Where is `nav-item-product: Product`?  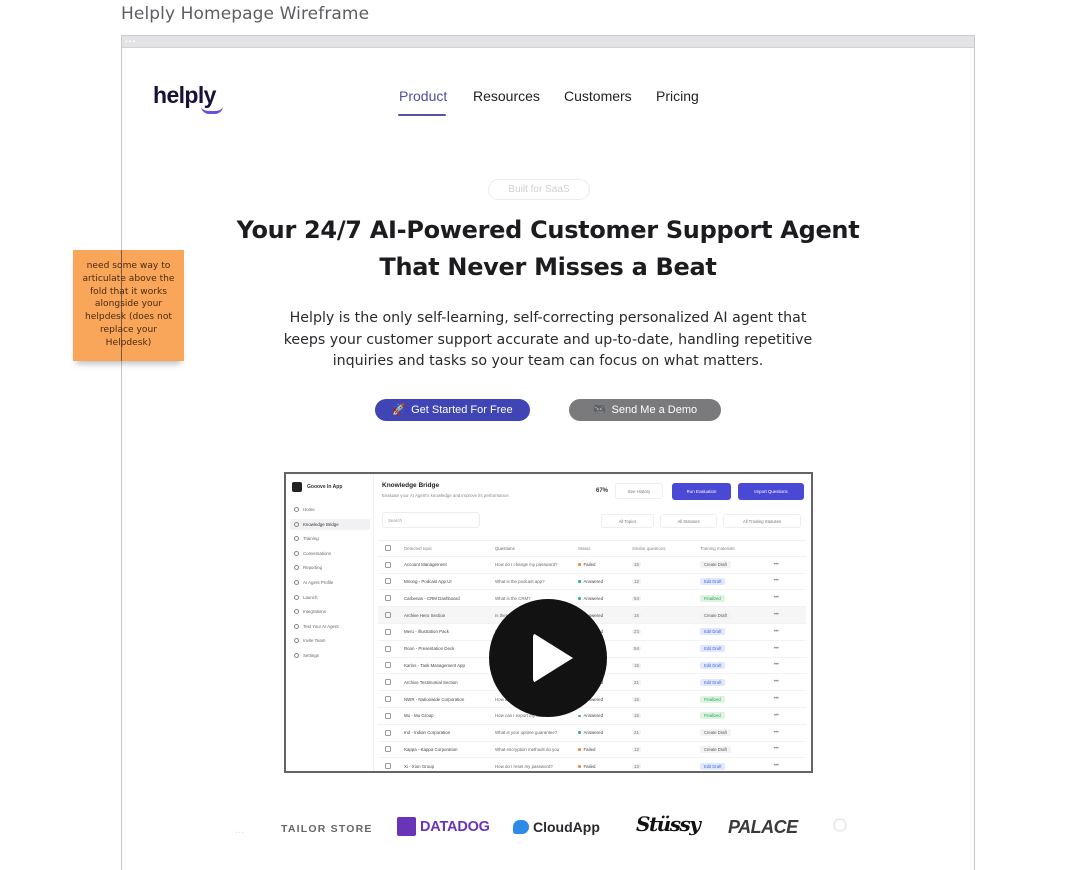 nav-item-product: Product is located at coordinates (423, 96).